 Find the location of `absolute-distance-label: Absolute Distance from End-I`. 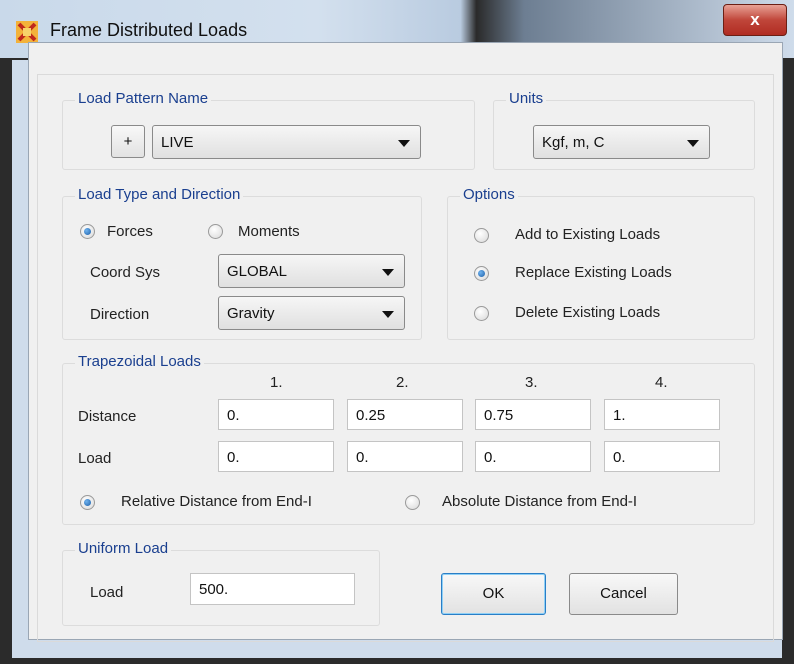

absolute-distance-label: Absolute Distance from End-I is located at coordinates (540, 501).